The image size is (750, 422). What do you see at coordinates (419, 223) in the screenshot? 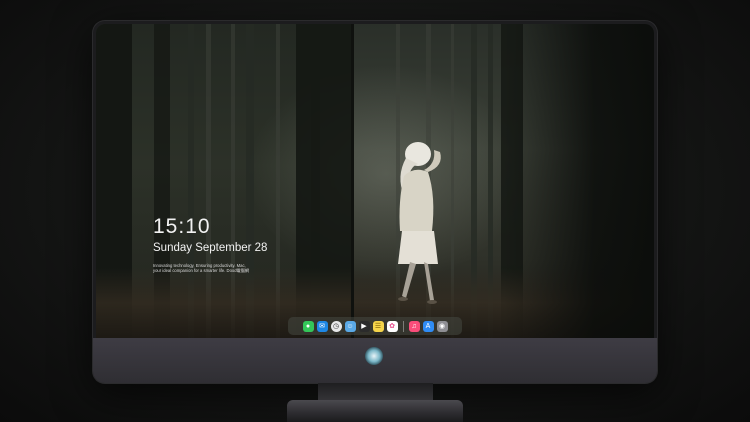
I see `woman-figure` at bounding box center [419, 223].